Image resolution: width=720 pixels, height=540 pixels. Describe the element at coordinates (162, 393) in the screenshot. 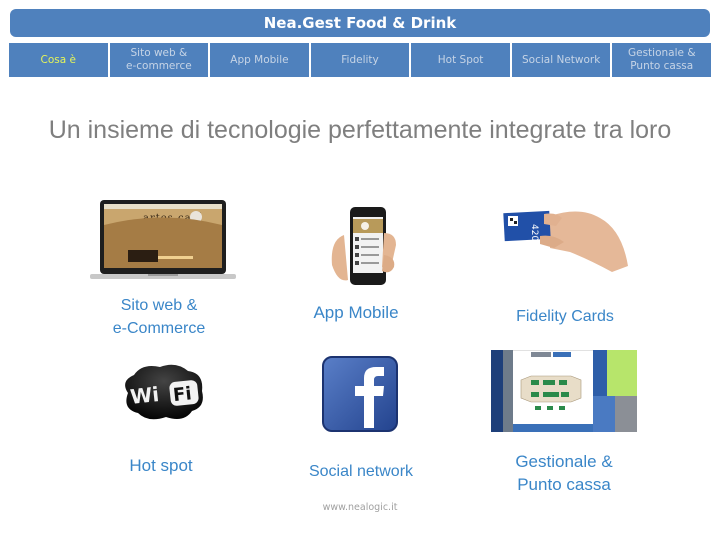

I see `wifi-logo: Wi Fi` at that location.